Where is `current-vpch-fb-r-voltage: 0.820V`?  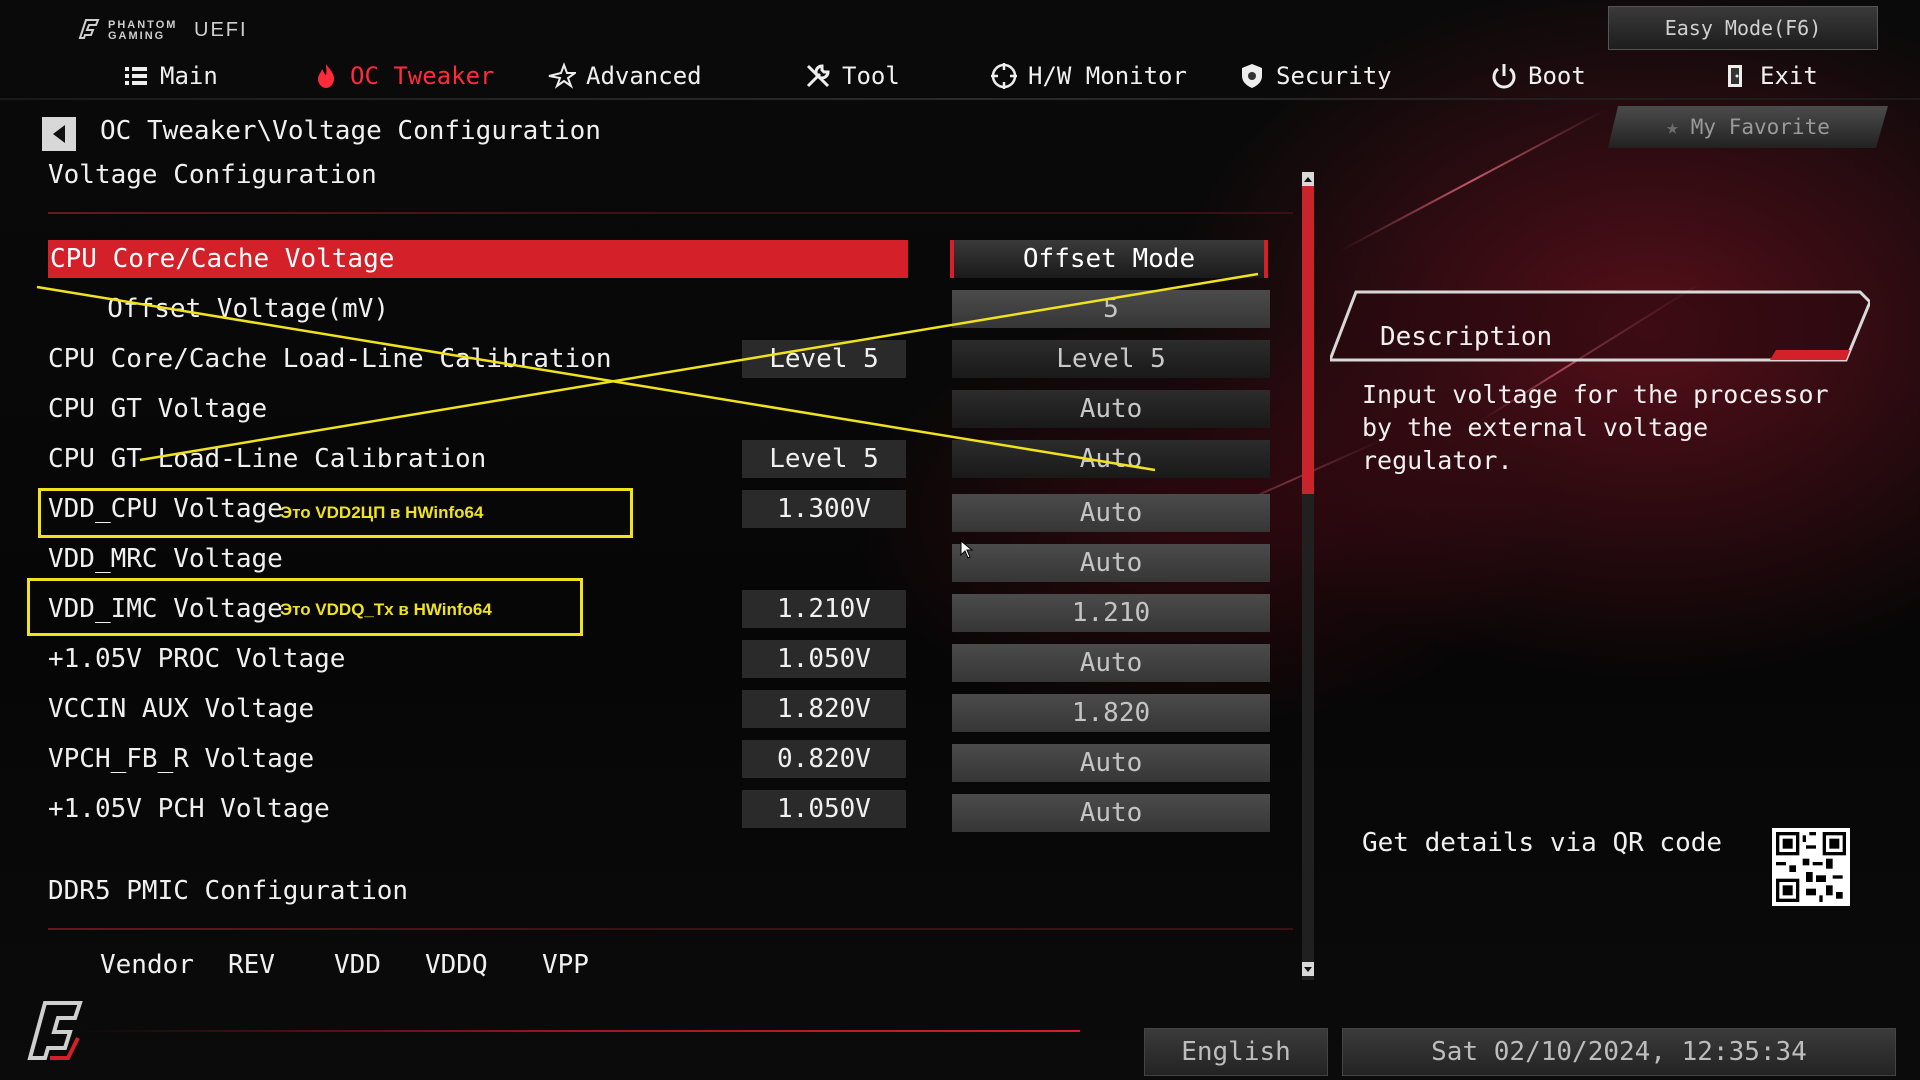
current-vpch-fb-r-voltage: 0.820V is located at coordinates (824, 759).